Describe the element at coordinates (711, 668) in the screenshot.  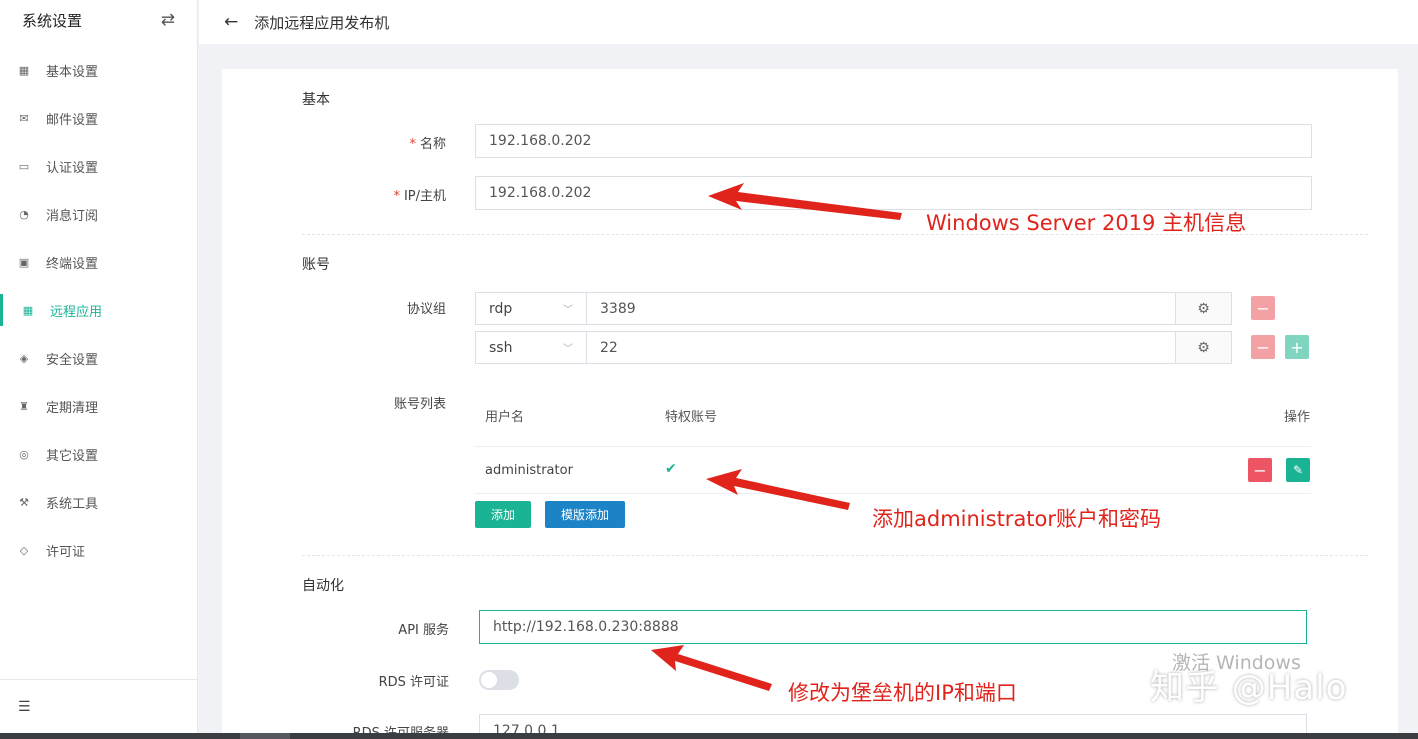
I see `annotation-arrow-api` at that location.